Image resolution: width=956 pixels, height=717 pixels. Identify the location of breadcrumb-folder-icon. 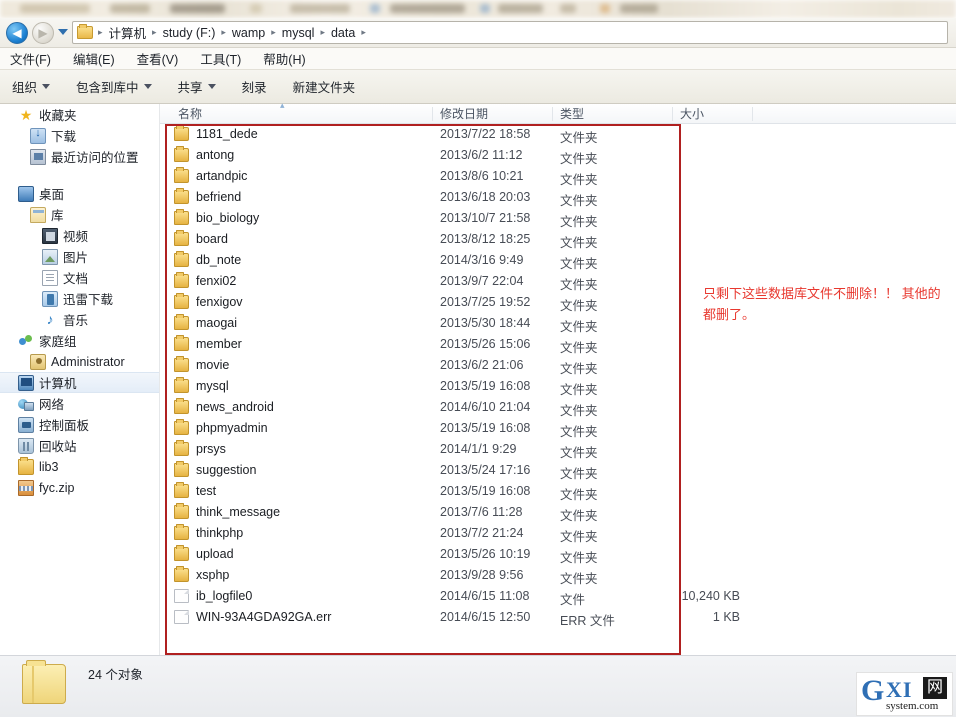
(85, 31).